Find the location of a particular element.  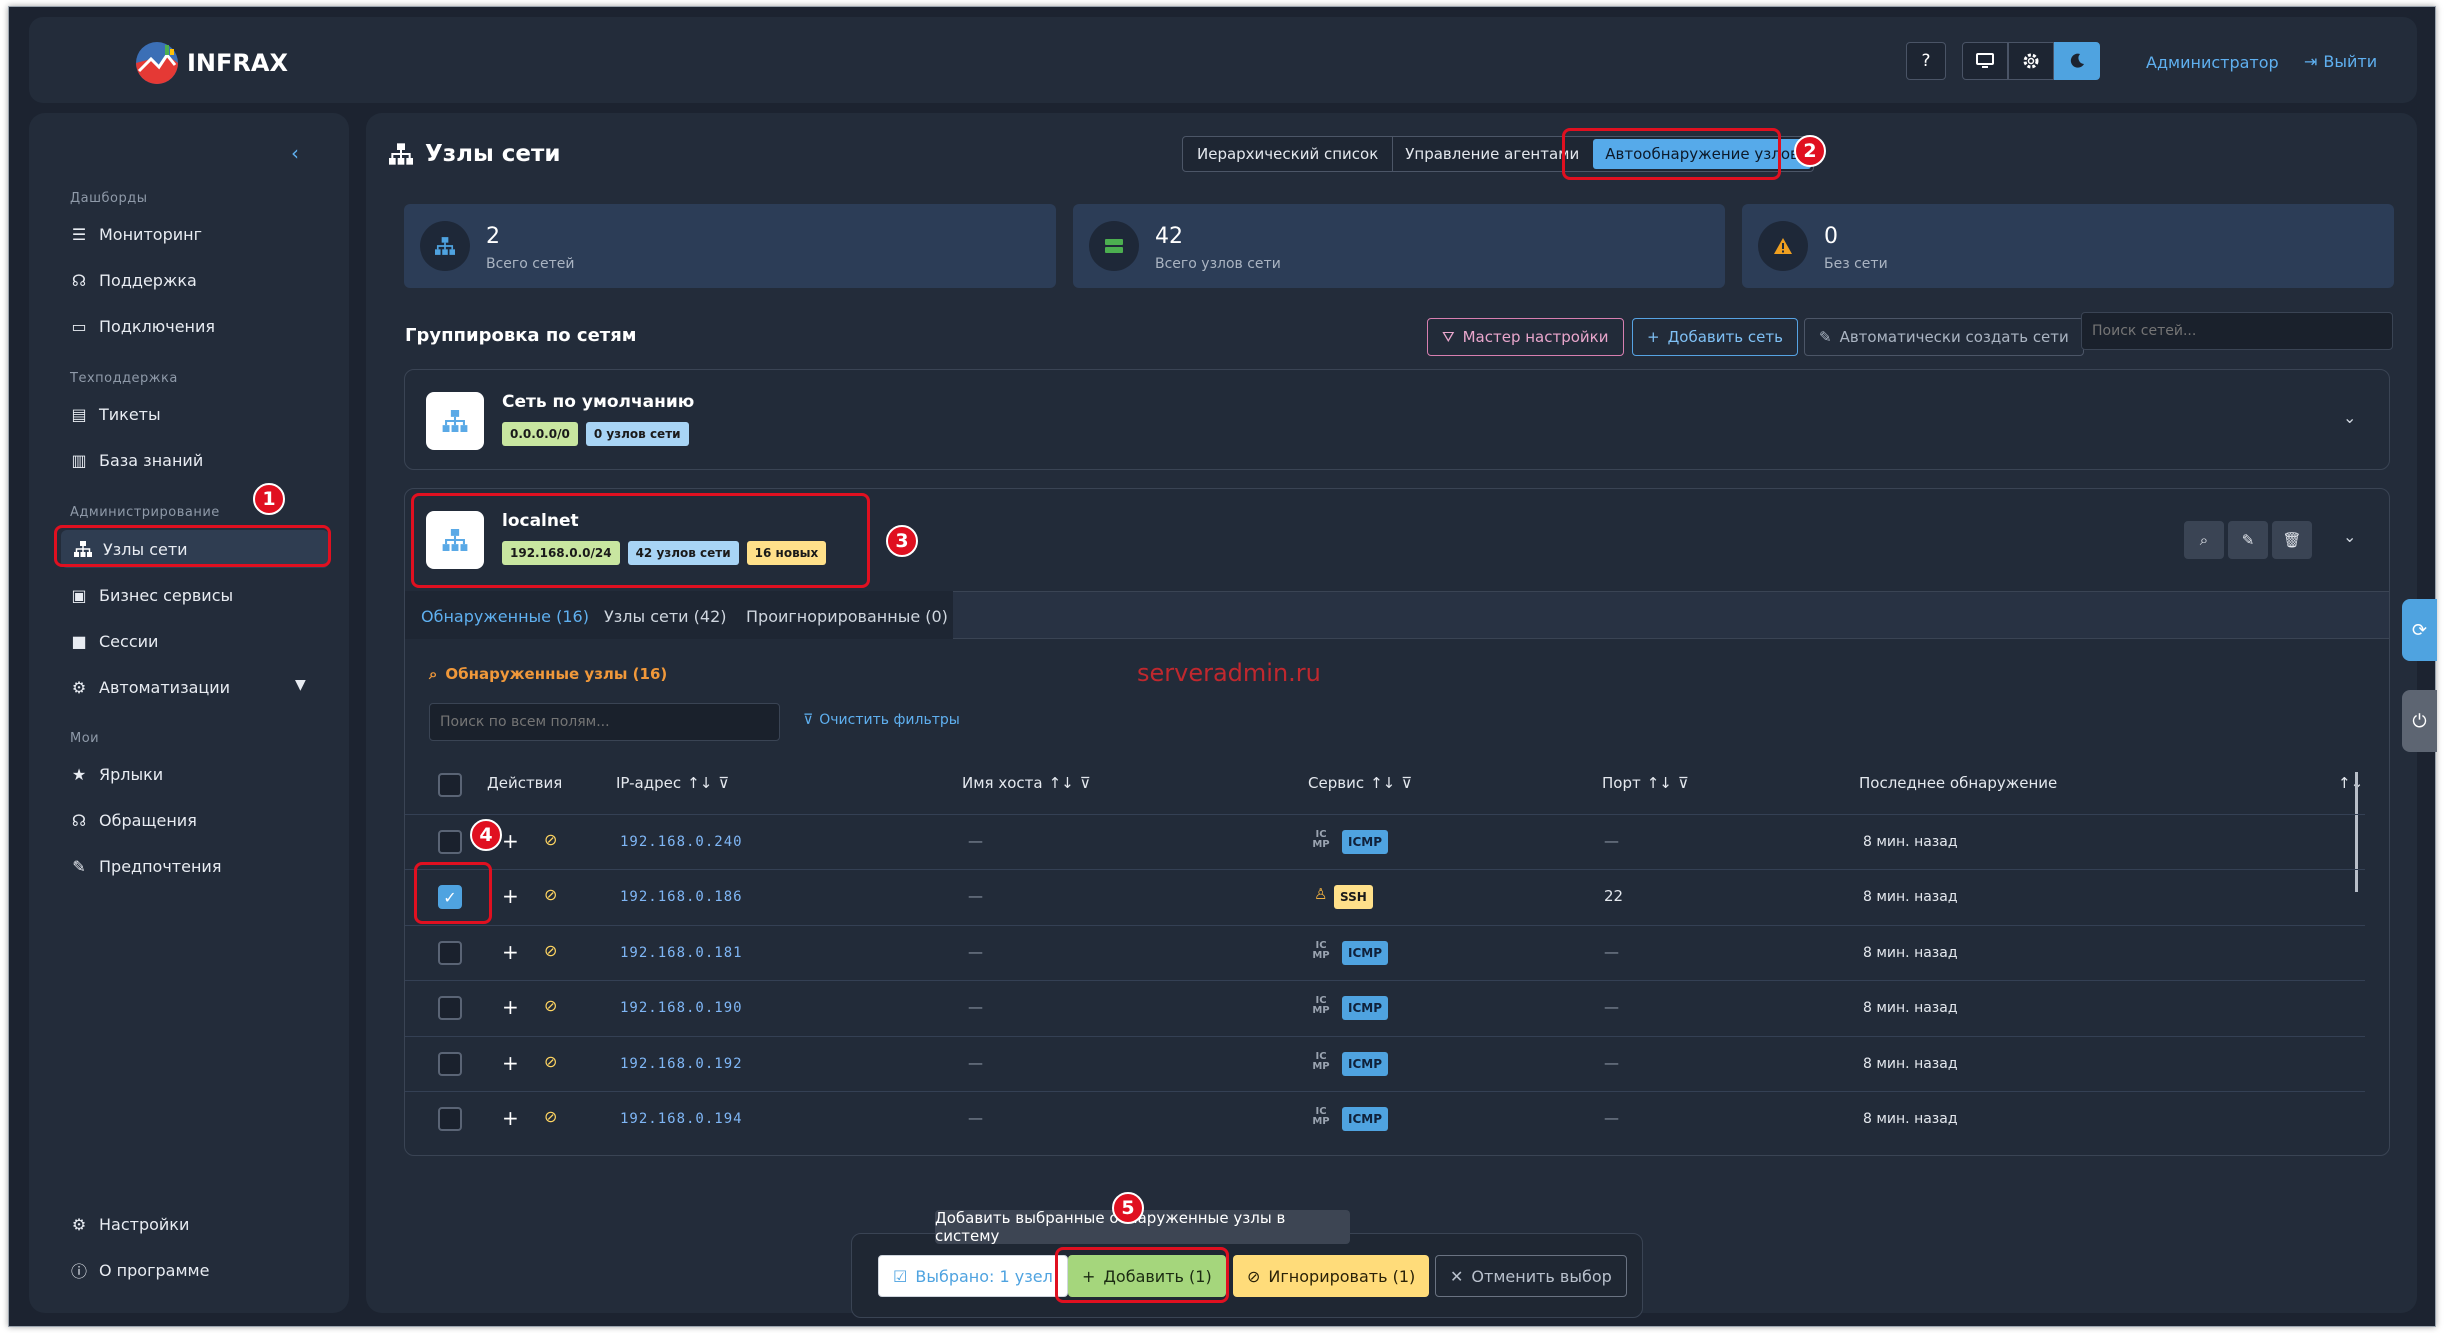

delete-network-button: 🗑 is located at coordinates (2292, 540).